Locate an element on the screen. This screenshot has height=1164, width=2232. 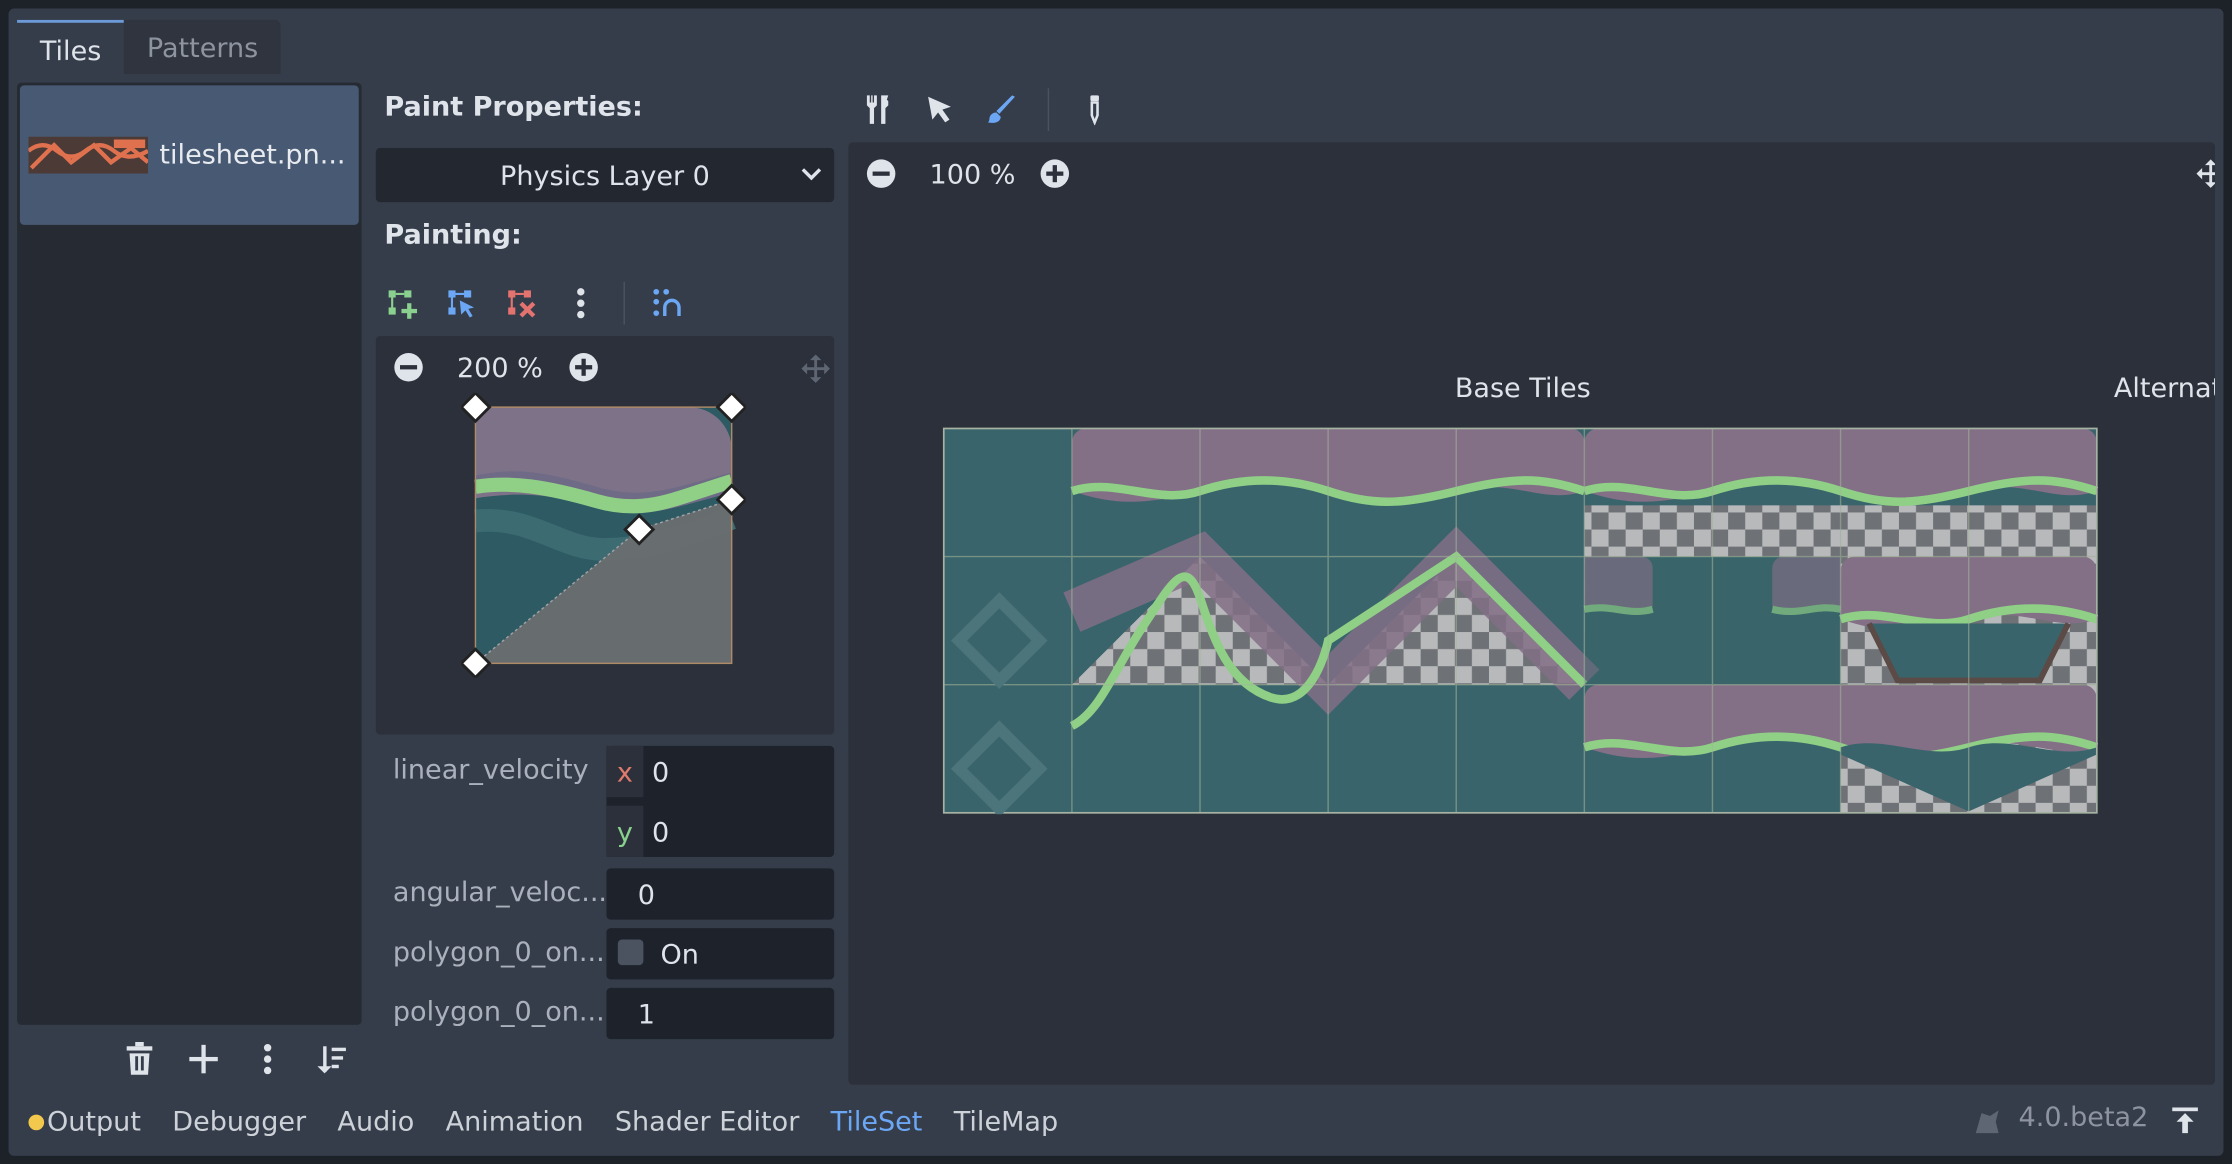
select-tool-button is located at coordinates (939, 110).